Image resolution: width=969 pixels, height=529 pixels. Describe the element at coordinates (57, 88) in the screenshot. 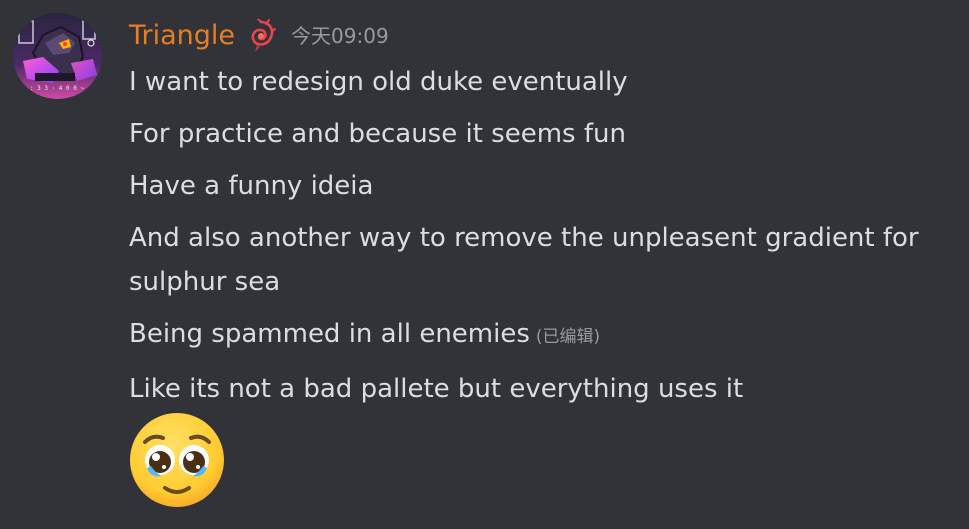

I see `svg-text:: 3 3 · 4 0 0 ~: : 3 3 · 4 0 0 ~` at that location.